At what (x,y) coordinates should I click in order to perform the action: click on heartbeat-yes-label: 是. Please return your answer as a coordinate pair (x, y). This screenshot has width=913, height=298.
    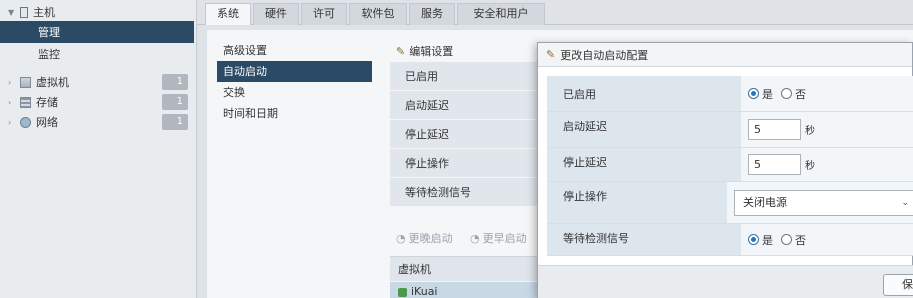
    Looking at the image, I should click on (767, 240).